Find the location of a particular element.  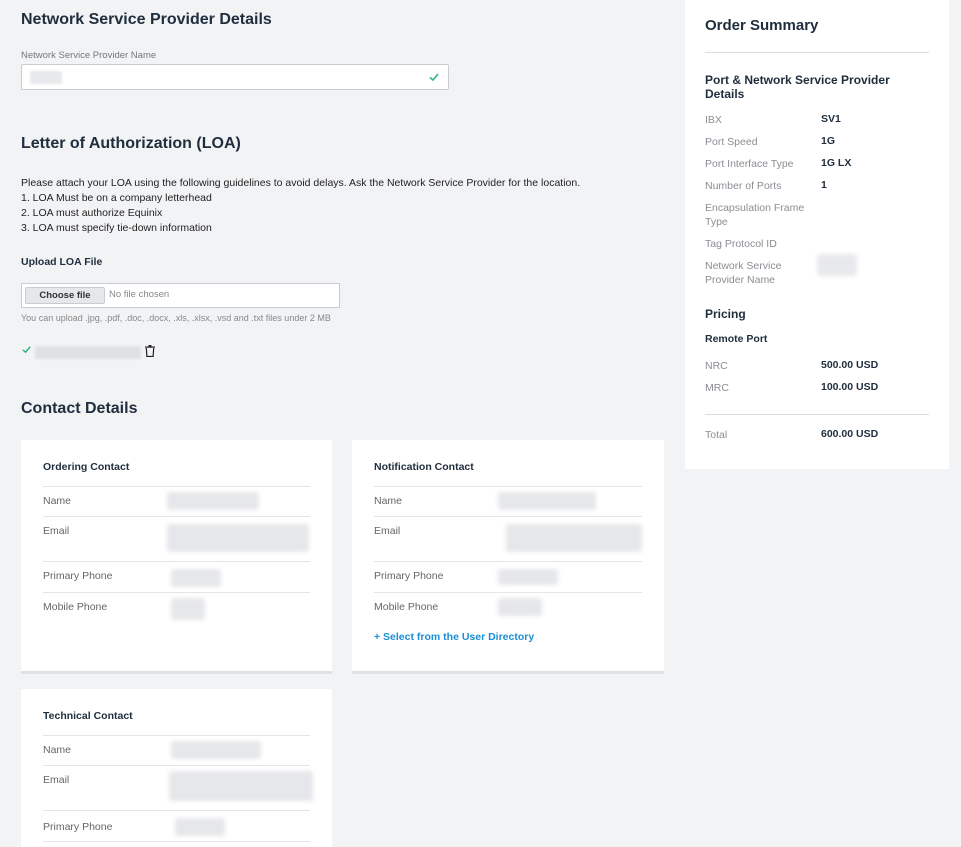

ordering-name-row: Name is located at coordinates (176, 501).